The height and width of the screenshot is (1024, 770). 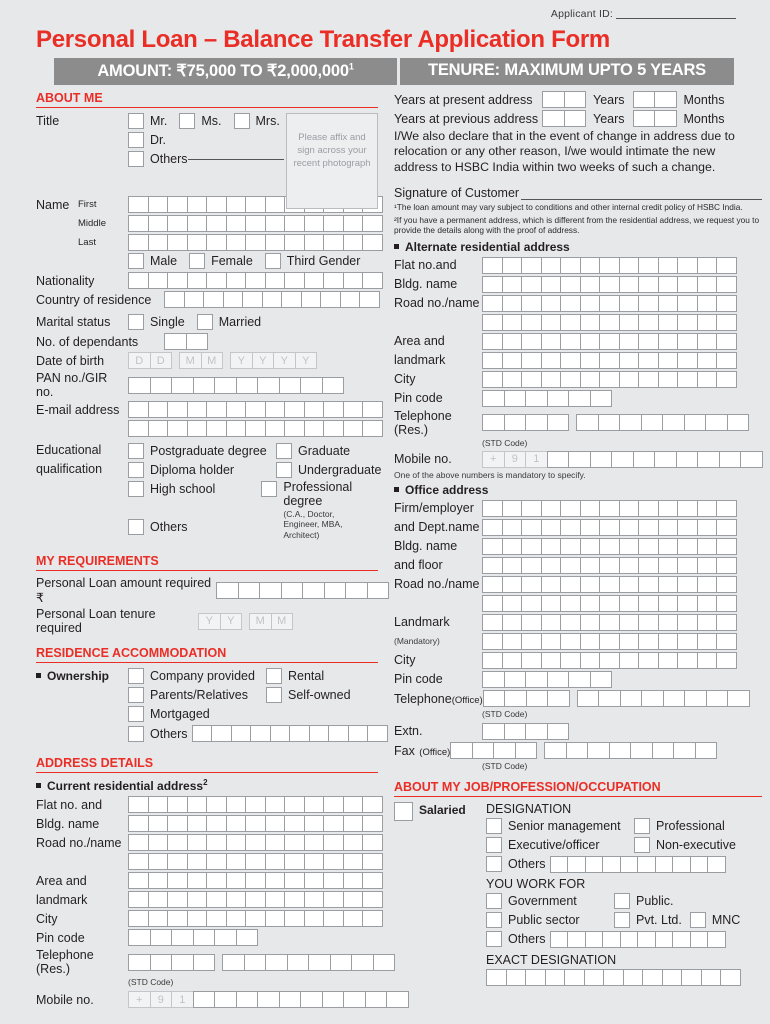 What do you see at coordinates (255, 824) in the screenshot?
I see `current-address-input` at bounding box center [255, 824].